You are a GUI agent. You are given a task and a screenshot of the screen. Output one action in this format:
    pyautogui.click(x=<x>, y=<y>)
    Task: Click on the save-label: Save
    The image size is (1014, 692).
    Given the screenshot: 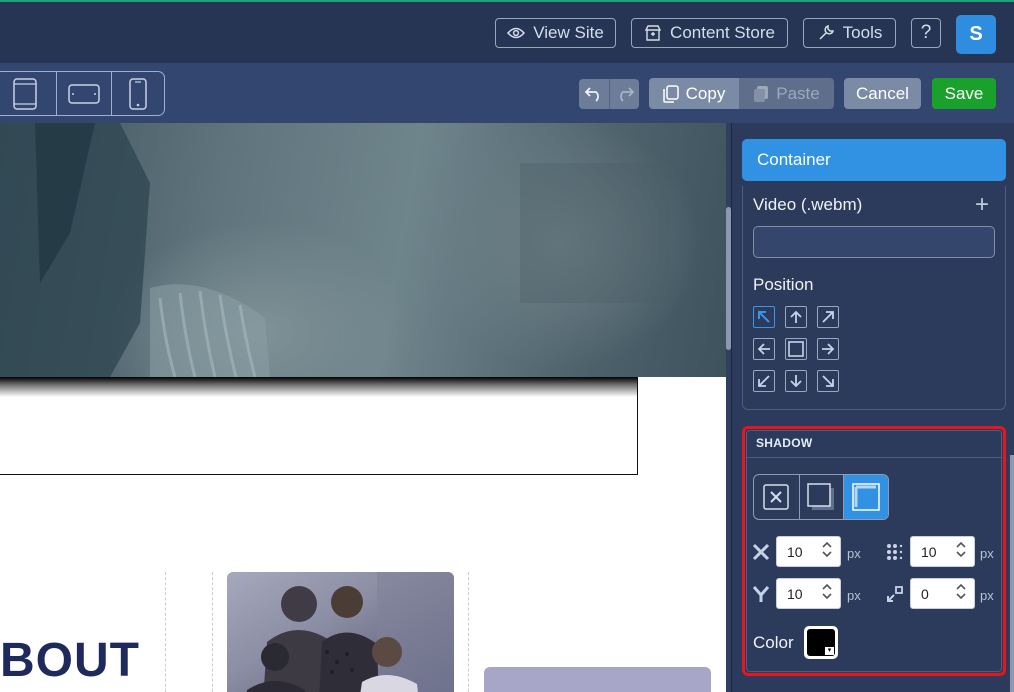 What is the action you would take?
    pyautogui.click(x=964, y=93)
    